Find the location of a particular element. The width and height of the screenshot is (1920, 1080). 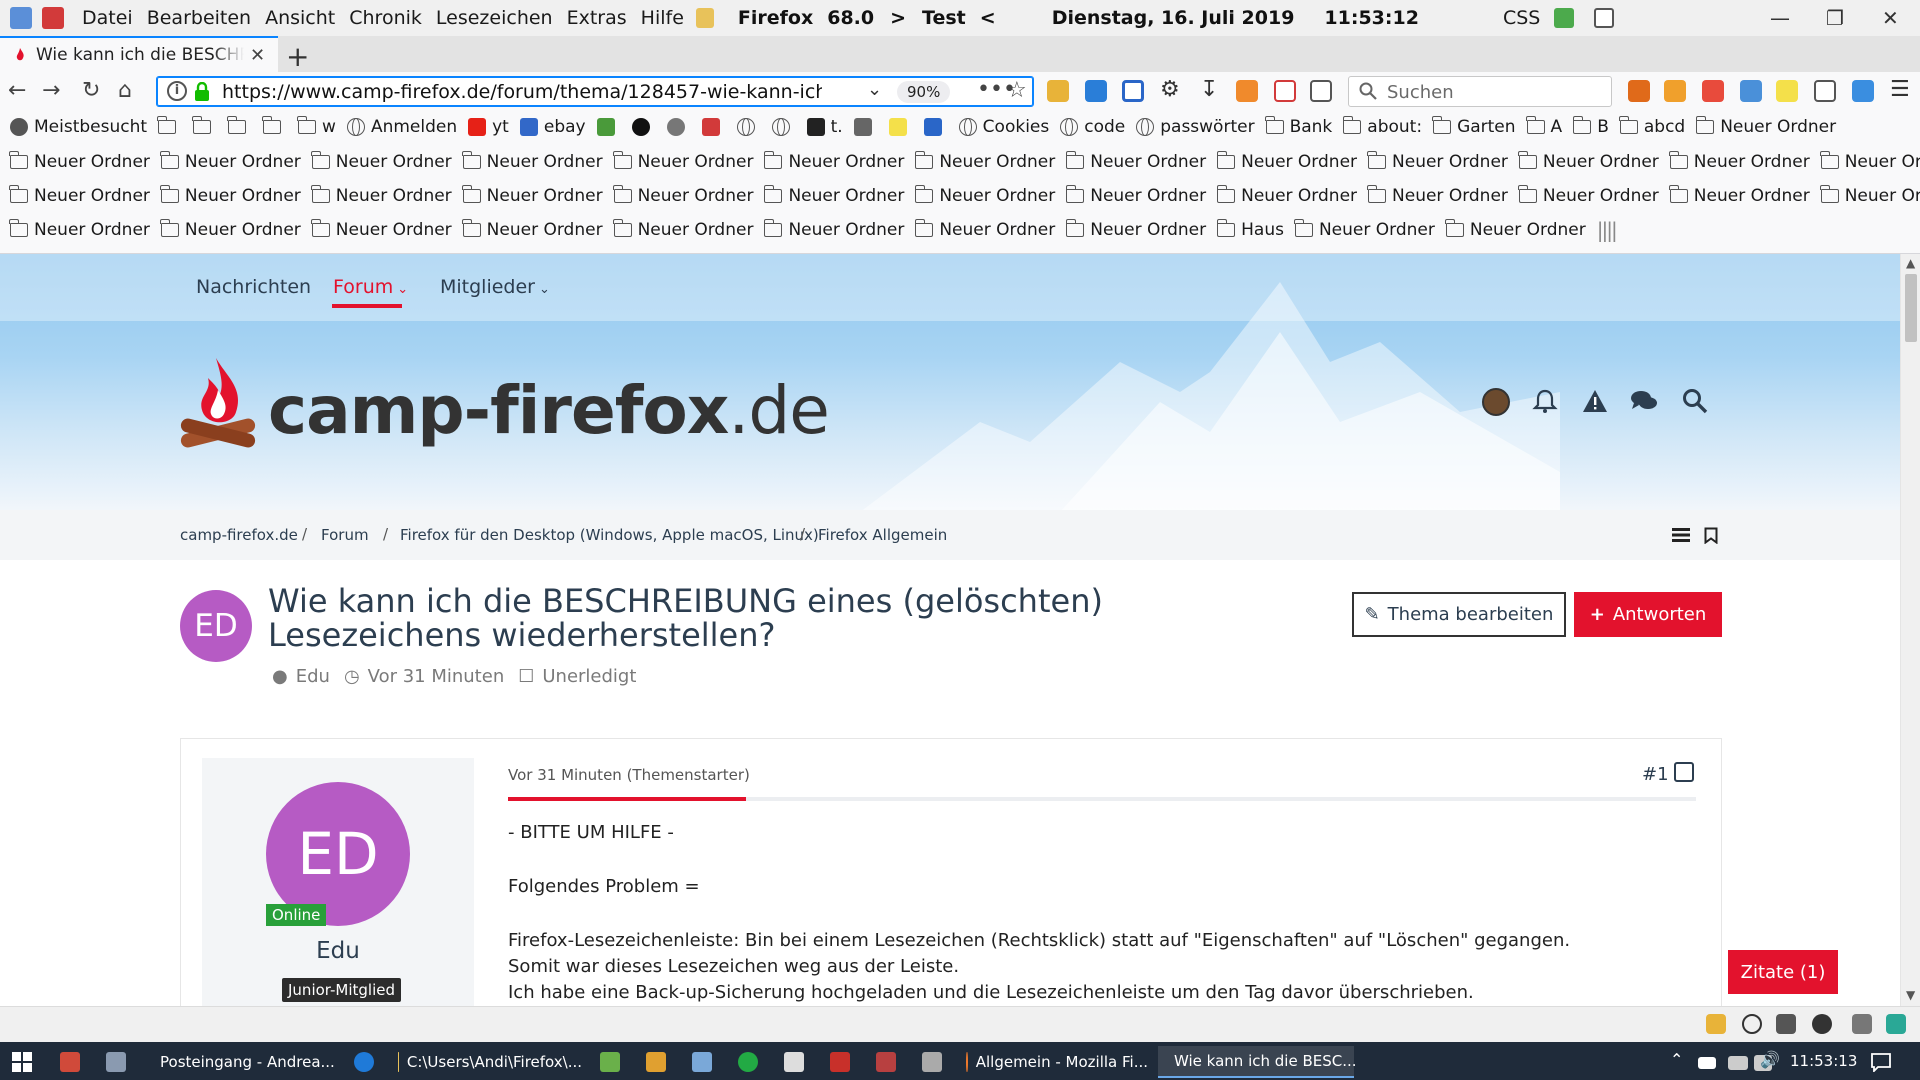

bookmark-item: A is located at coordinates (1543, 126).